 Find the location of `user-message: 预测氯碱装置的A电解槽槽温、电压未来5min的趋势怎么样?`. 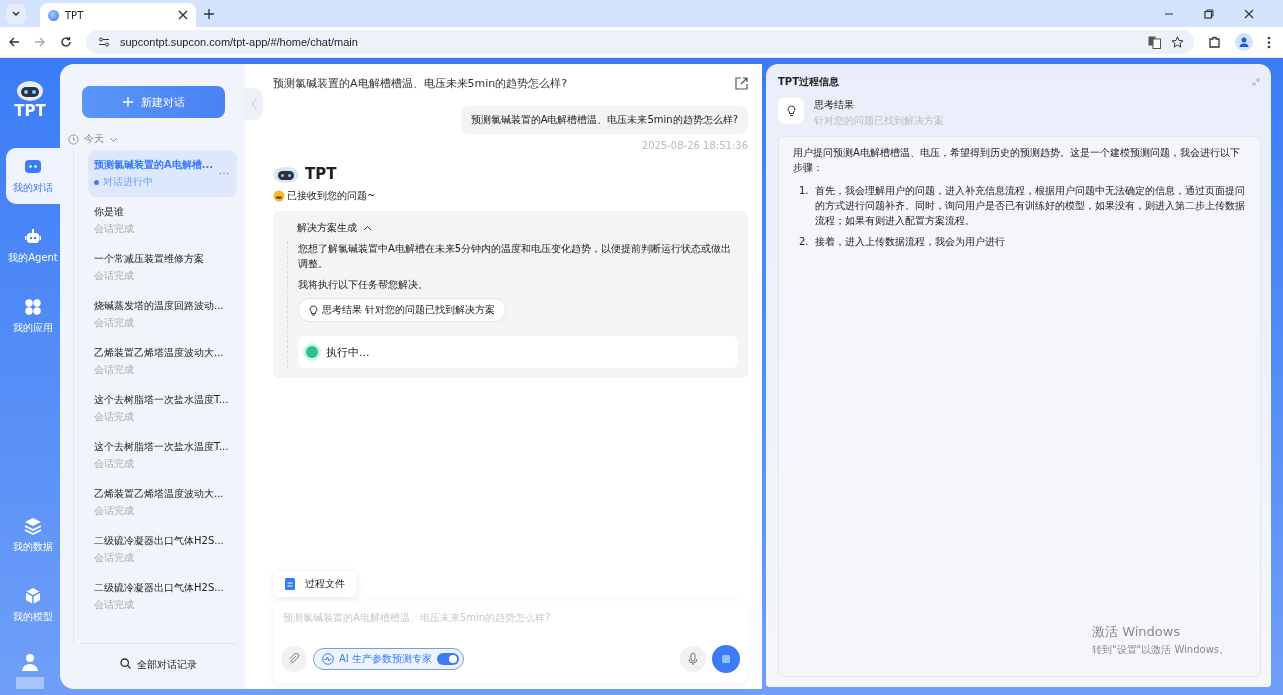

user-message: 预测氯碱装置的A电解槽槽温、电压未来5min的趋势怎么样? is located at coordinates (604, 120).